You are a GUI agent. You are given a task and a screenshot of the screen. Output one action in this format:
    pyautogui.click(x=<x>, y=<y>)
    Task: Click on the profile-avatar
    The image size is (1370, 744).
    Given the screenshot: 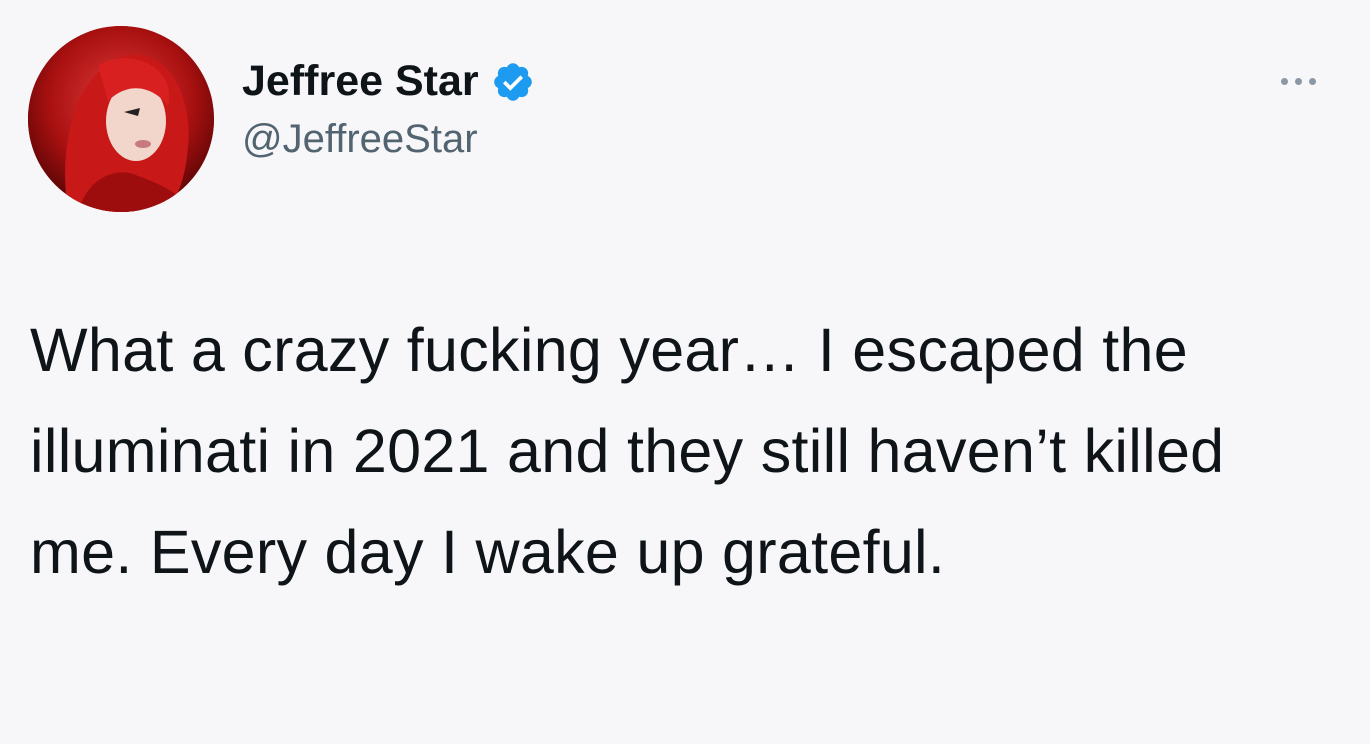 What is the action you would take?
    pyautogui.click(x=121, y=119)
    